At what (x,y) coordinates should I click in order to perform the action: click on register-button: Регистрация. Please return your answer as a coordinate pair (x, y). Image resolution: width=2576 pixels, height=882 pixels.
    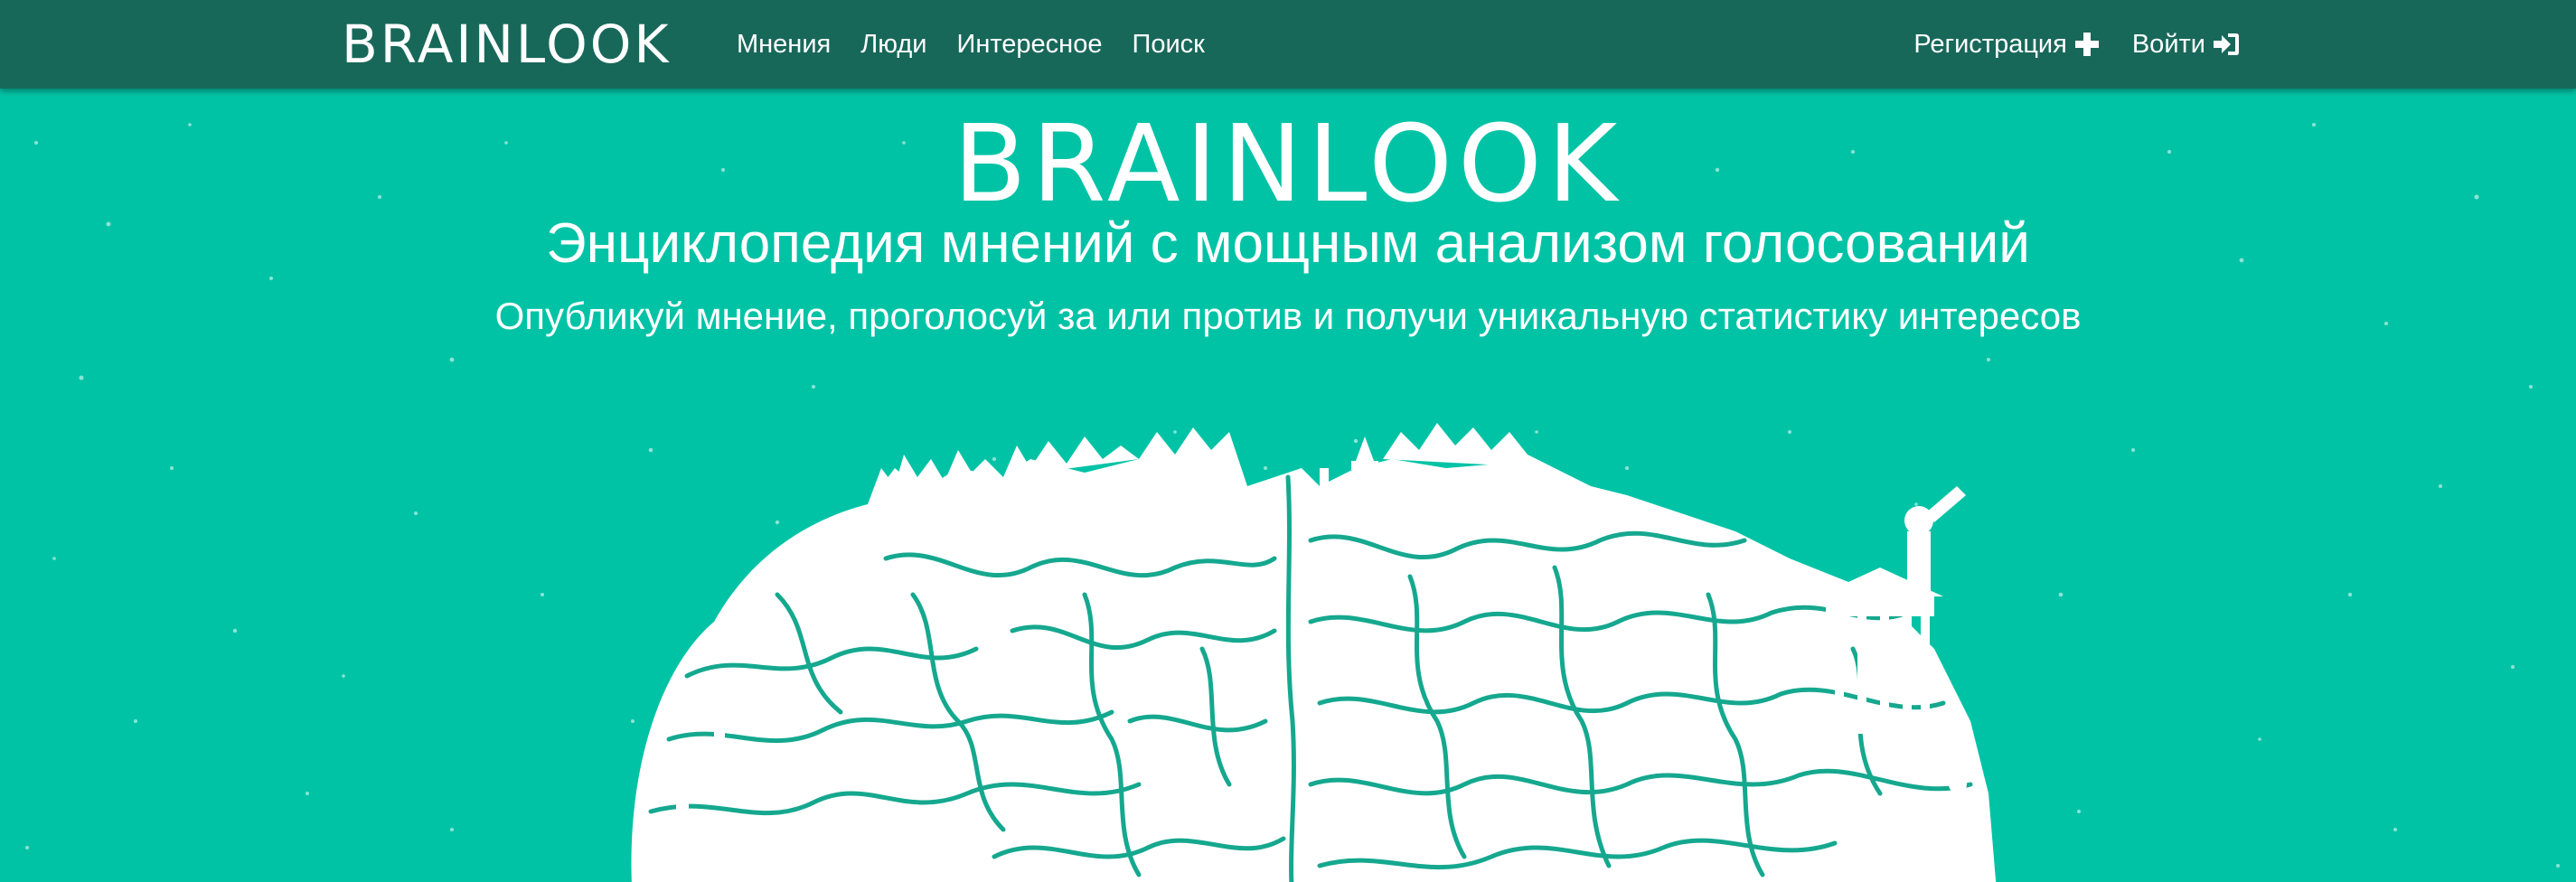
    Looking at the image, I should click on (2007, 45).